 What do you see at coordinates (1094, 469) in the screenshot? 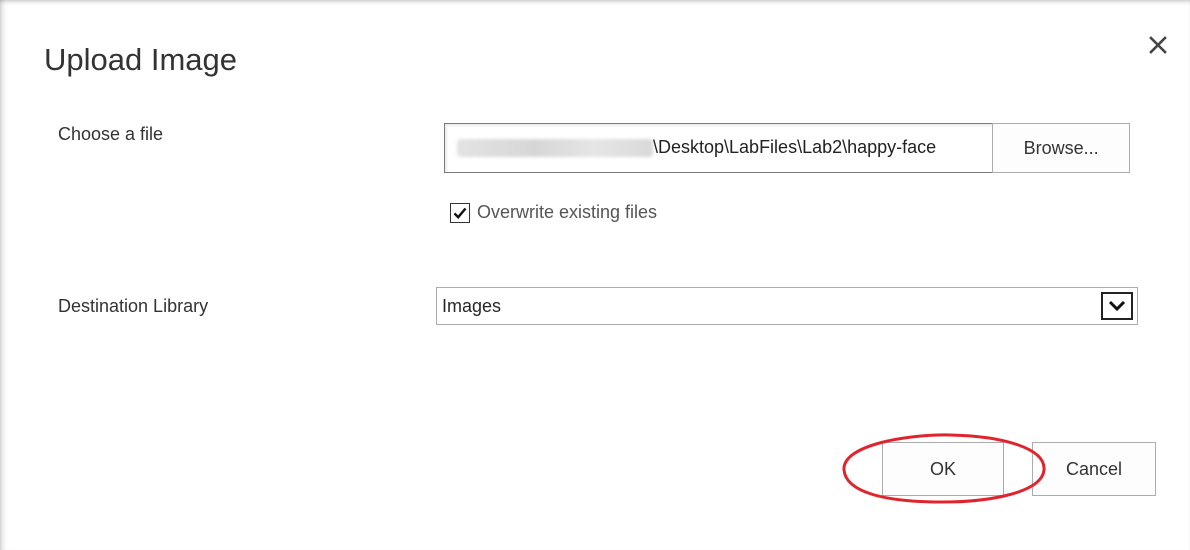
I see `cancel-button: Cancel` at bounding box center [1094, 469].